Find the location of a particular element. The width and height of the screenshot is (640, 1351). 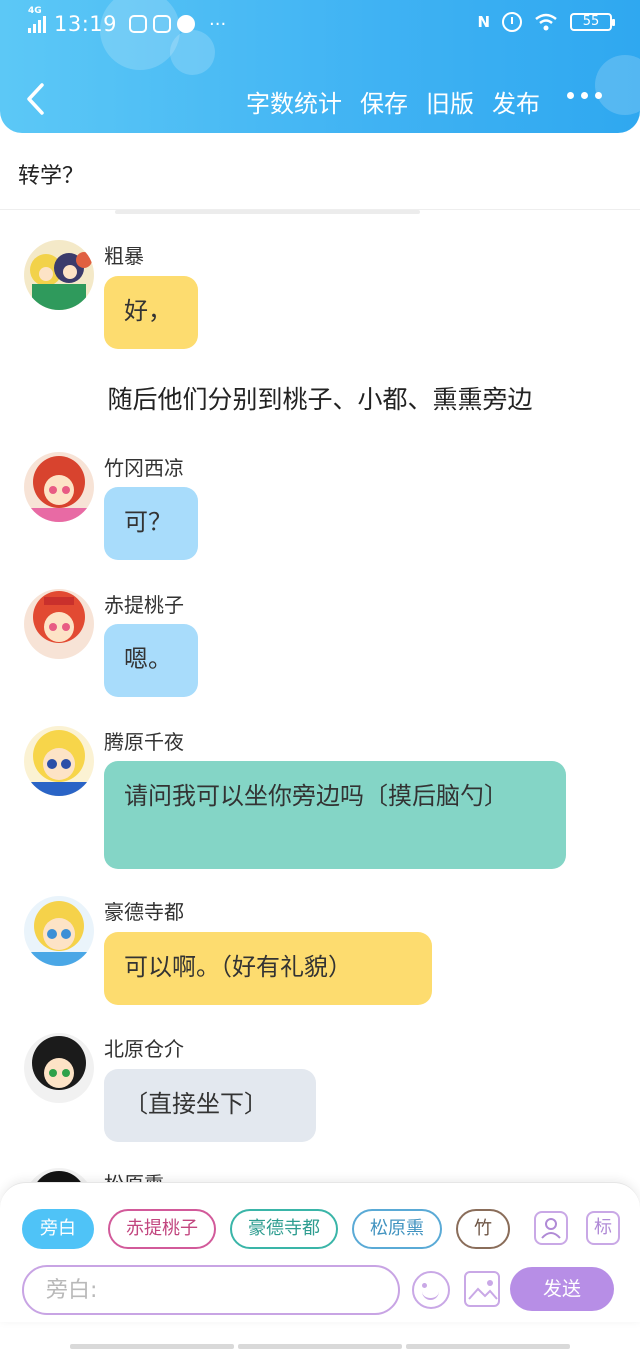

image-icon is located at coordinates (482, 1289).